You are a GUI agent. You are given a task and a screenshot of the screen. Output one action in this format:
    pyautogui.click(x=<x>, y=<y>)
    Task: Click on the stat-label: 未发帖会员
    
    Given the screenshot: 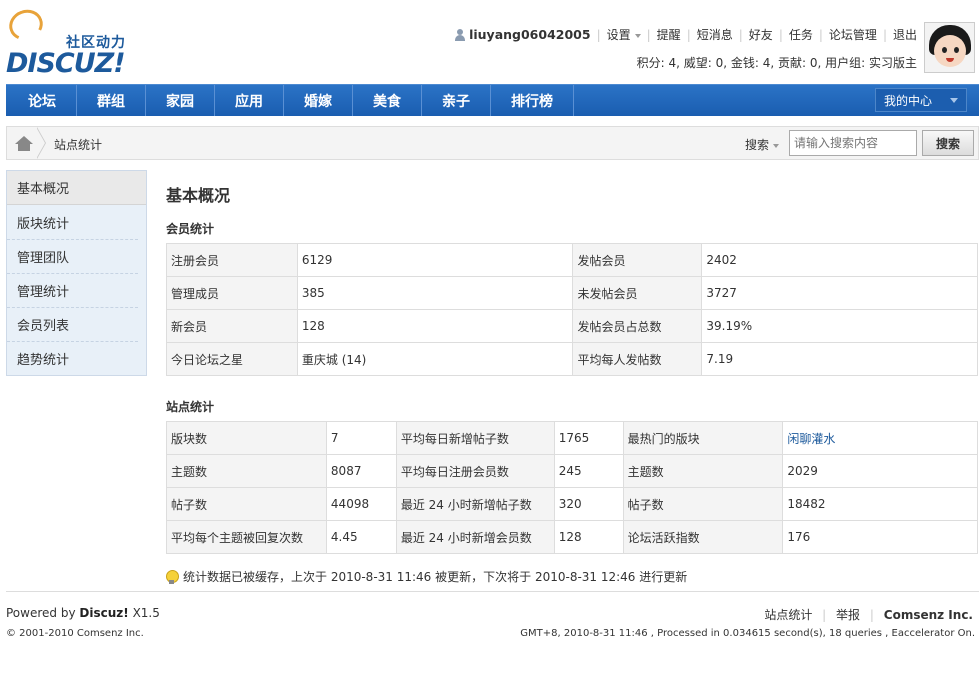 What is the action you would take?
    pyautogui.click(x=637, y=293)
    